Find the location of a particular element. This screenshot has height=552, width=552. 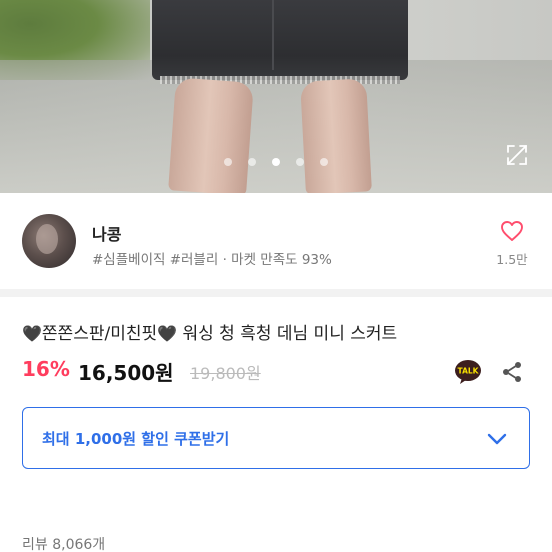

original-price: 19,800원 is located at coordinates (225, 373).